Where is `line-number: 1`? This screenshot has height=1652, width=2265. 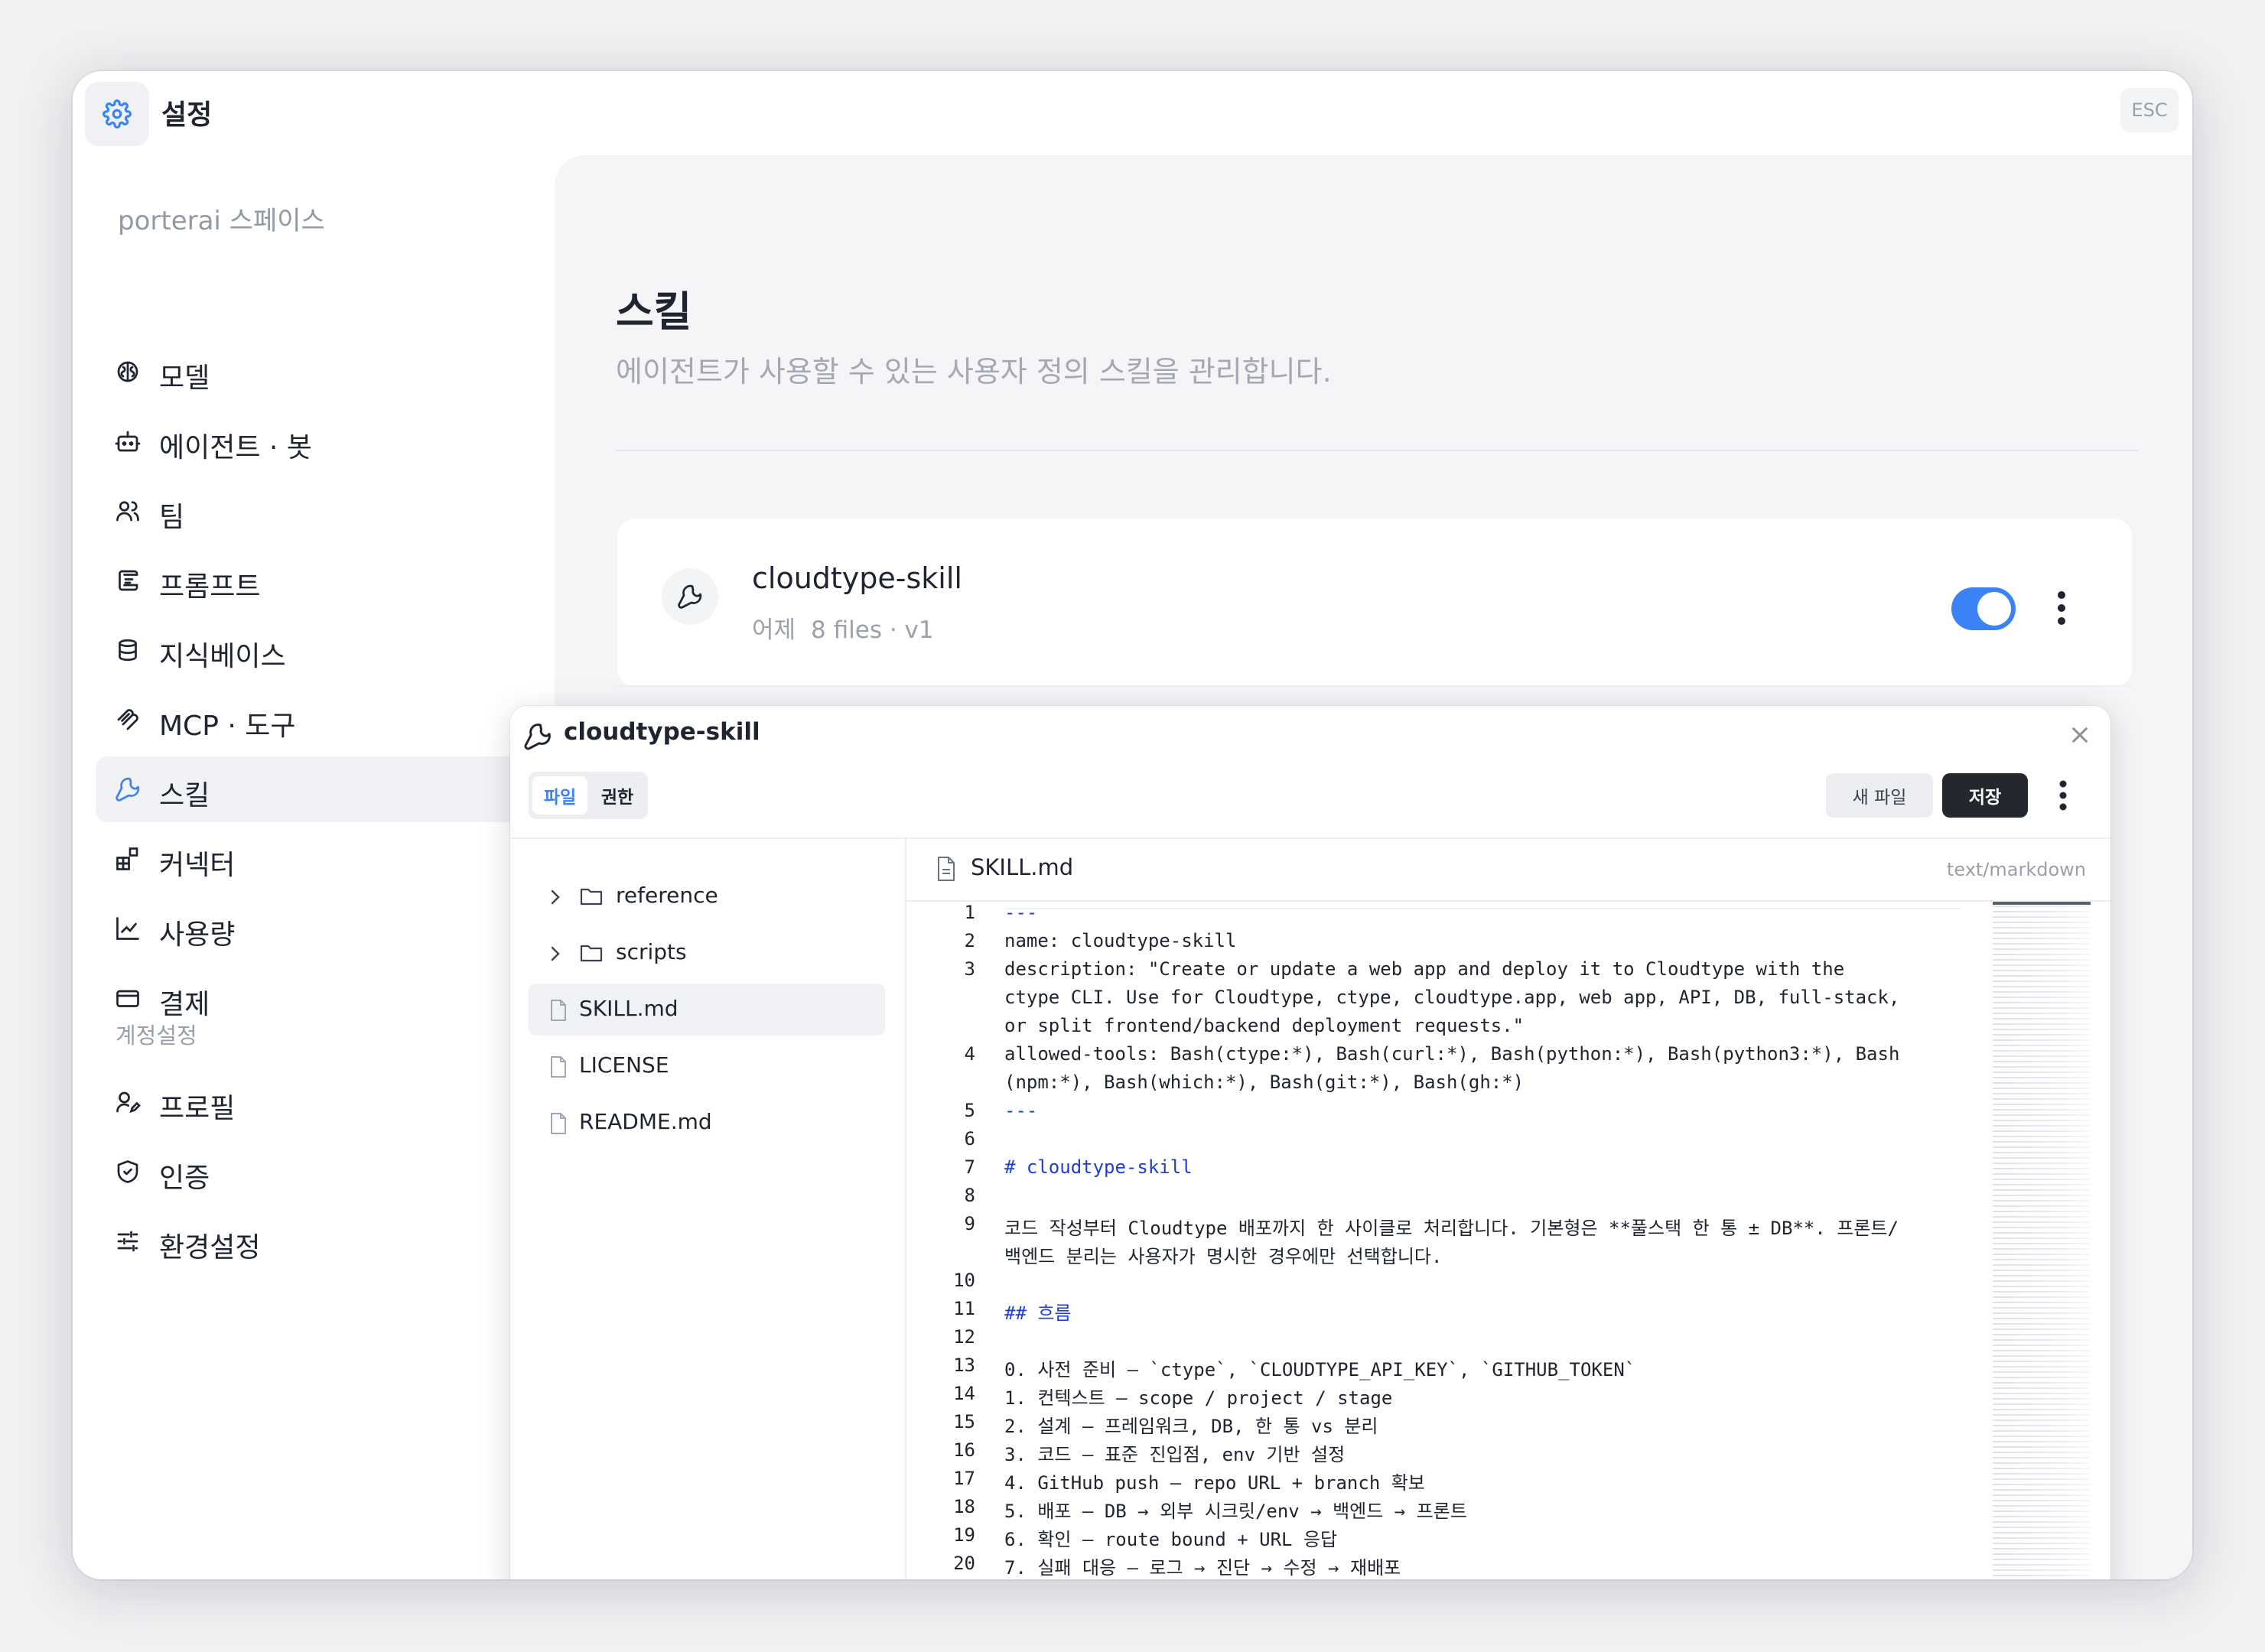
line-number: 1 is located at coordinates (970, 913).